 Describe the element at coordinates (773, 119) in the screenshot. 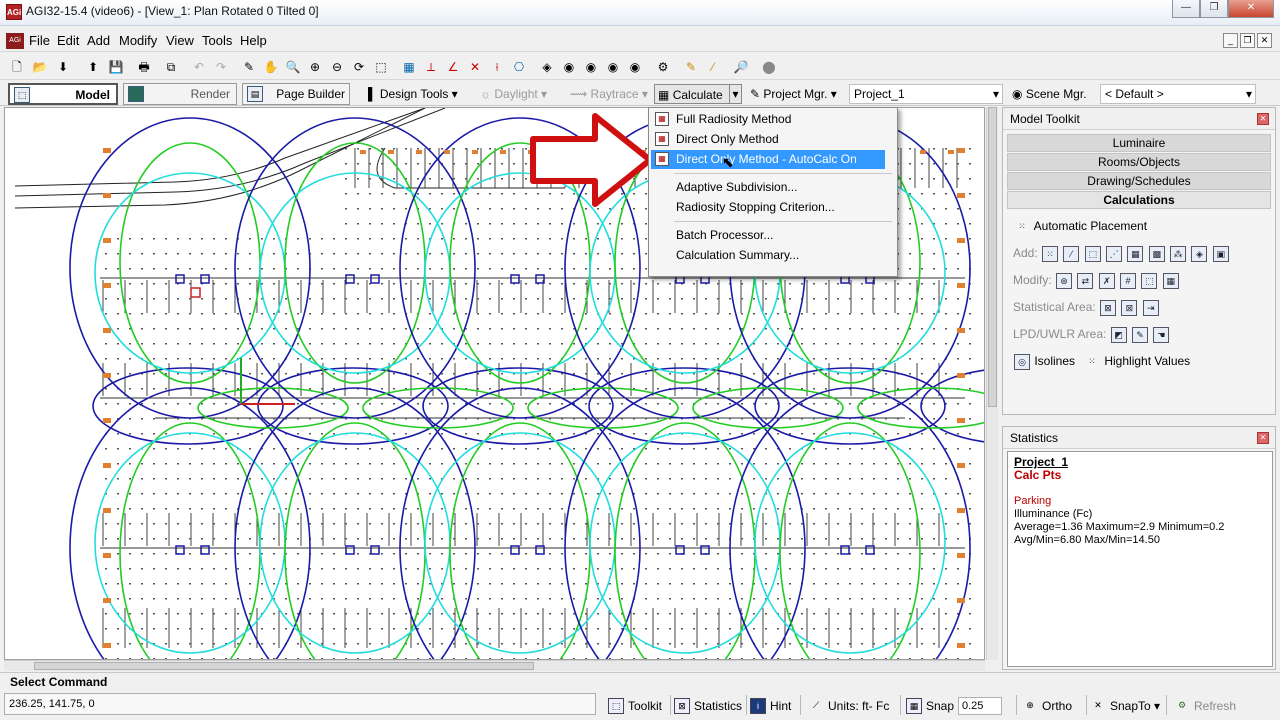

I see `menu-item-full-radiosity: ▦ Full Radiosity Method` at that location.